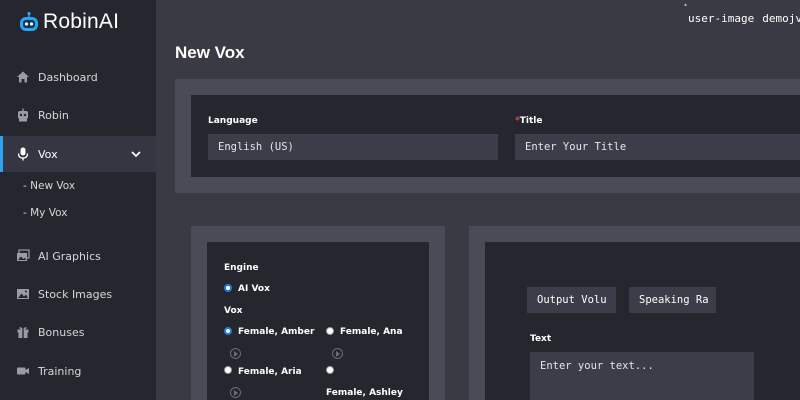 The image size is (800, 400). Describe the element at coordinates (23, 371) in the screenshot. I see `video-icon` at that location.